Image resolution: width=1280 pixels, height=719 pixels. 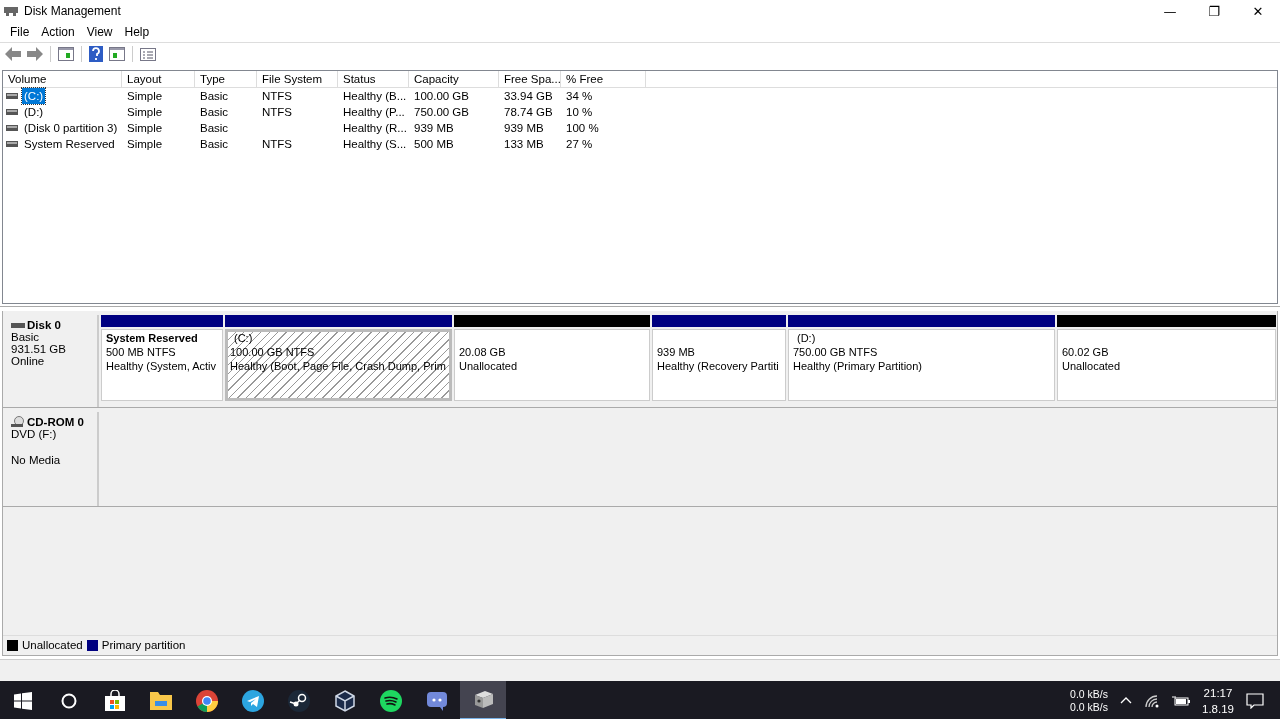 What do you see at coordinates (1255, 700) in the screenshot?
I see `notification-icon` at bounding box center [1255, 700].